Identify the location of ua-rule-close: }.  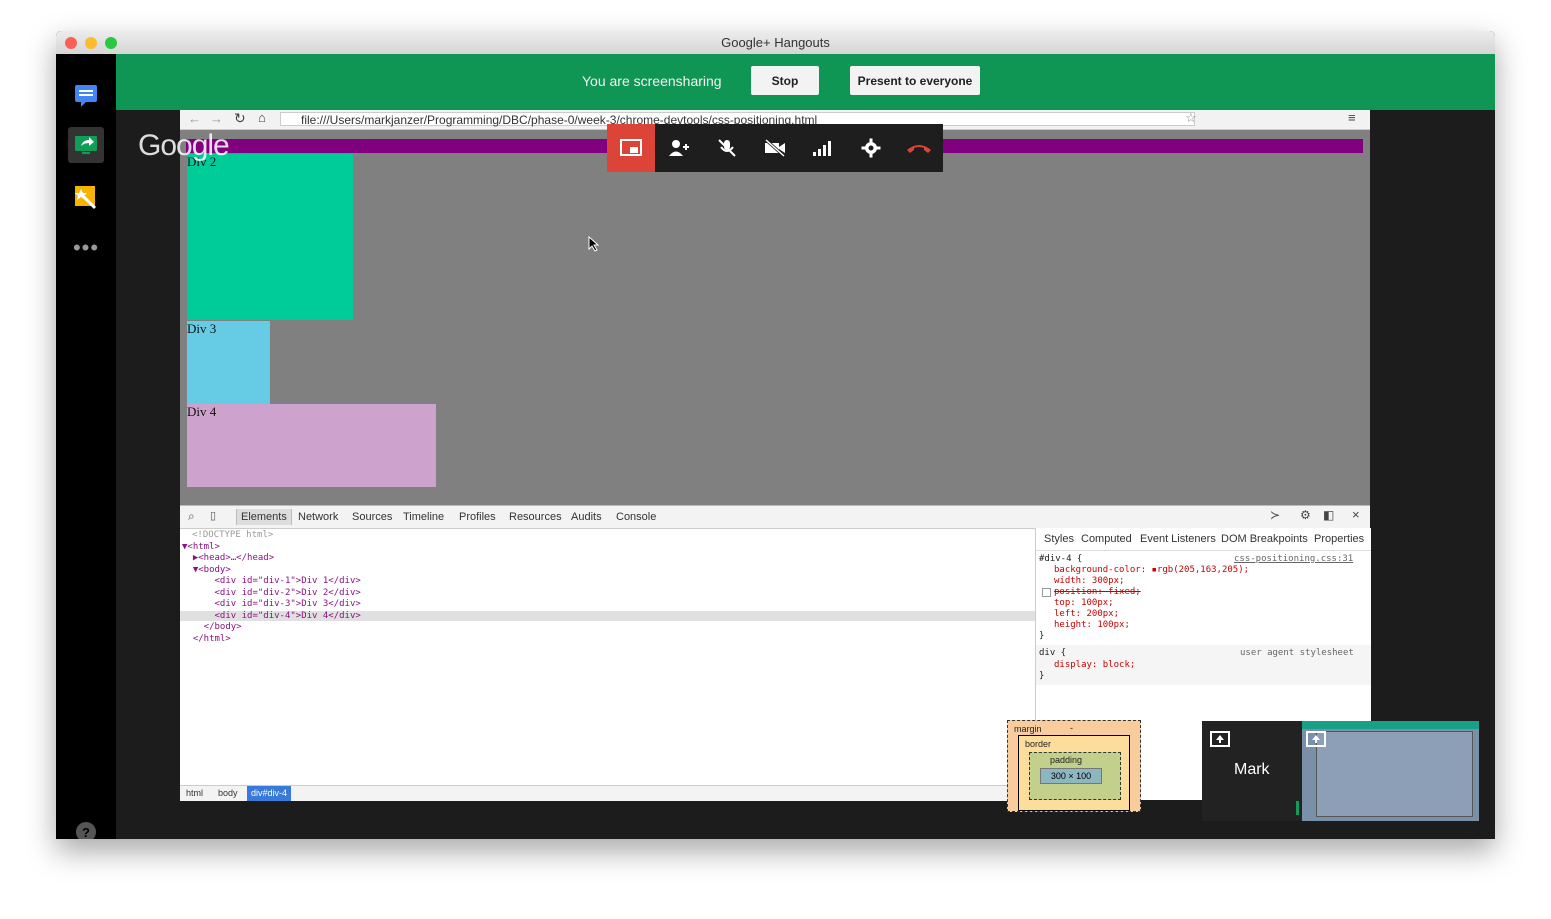
(1042, 676).